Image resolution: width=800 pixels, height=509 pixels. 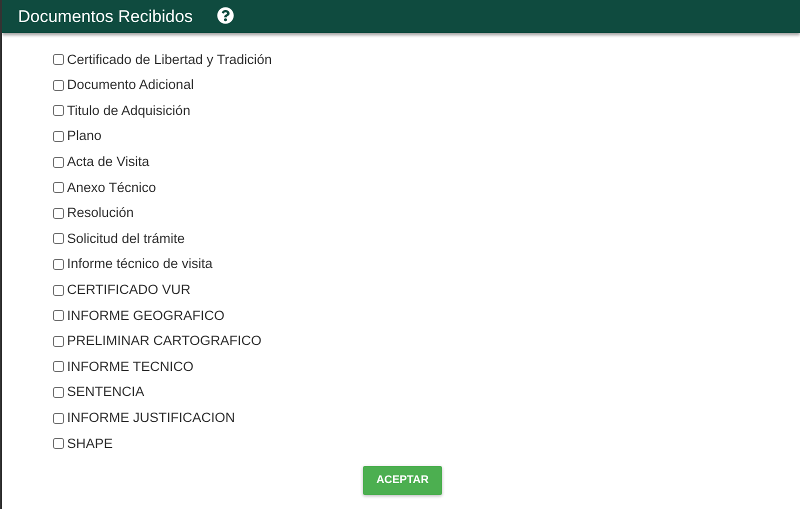 I want to click on document-label: SENTENCIA, so click(x=105, y=392).